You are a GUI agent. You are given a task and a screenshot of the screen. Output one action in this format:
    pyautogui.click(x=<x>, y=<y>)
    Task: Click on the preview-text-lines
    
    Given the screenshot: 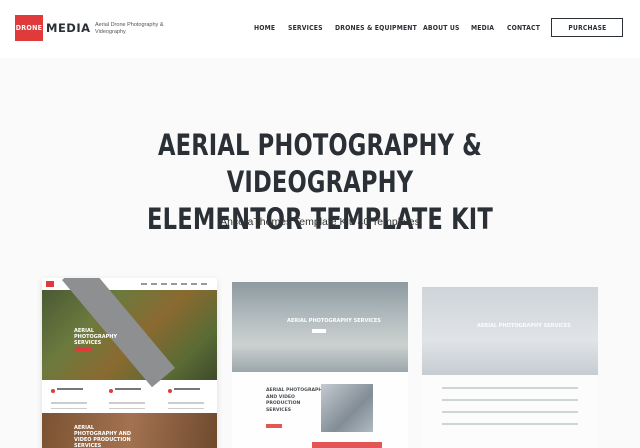 What is the action you would take?
    pyautogui.click(x=510, y=411)
    